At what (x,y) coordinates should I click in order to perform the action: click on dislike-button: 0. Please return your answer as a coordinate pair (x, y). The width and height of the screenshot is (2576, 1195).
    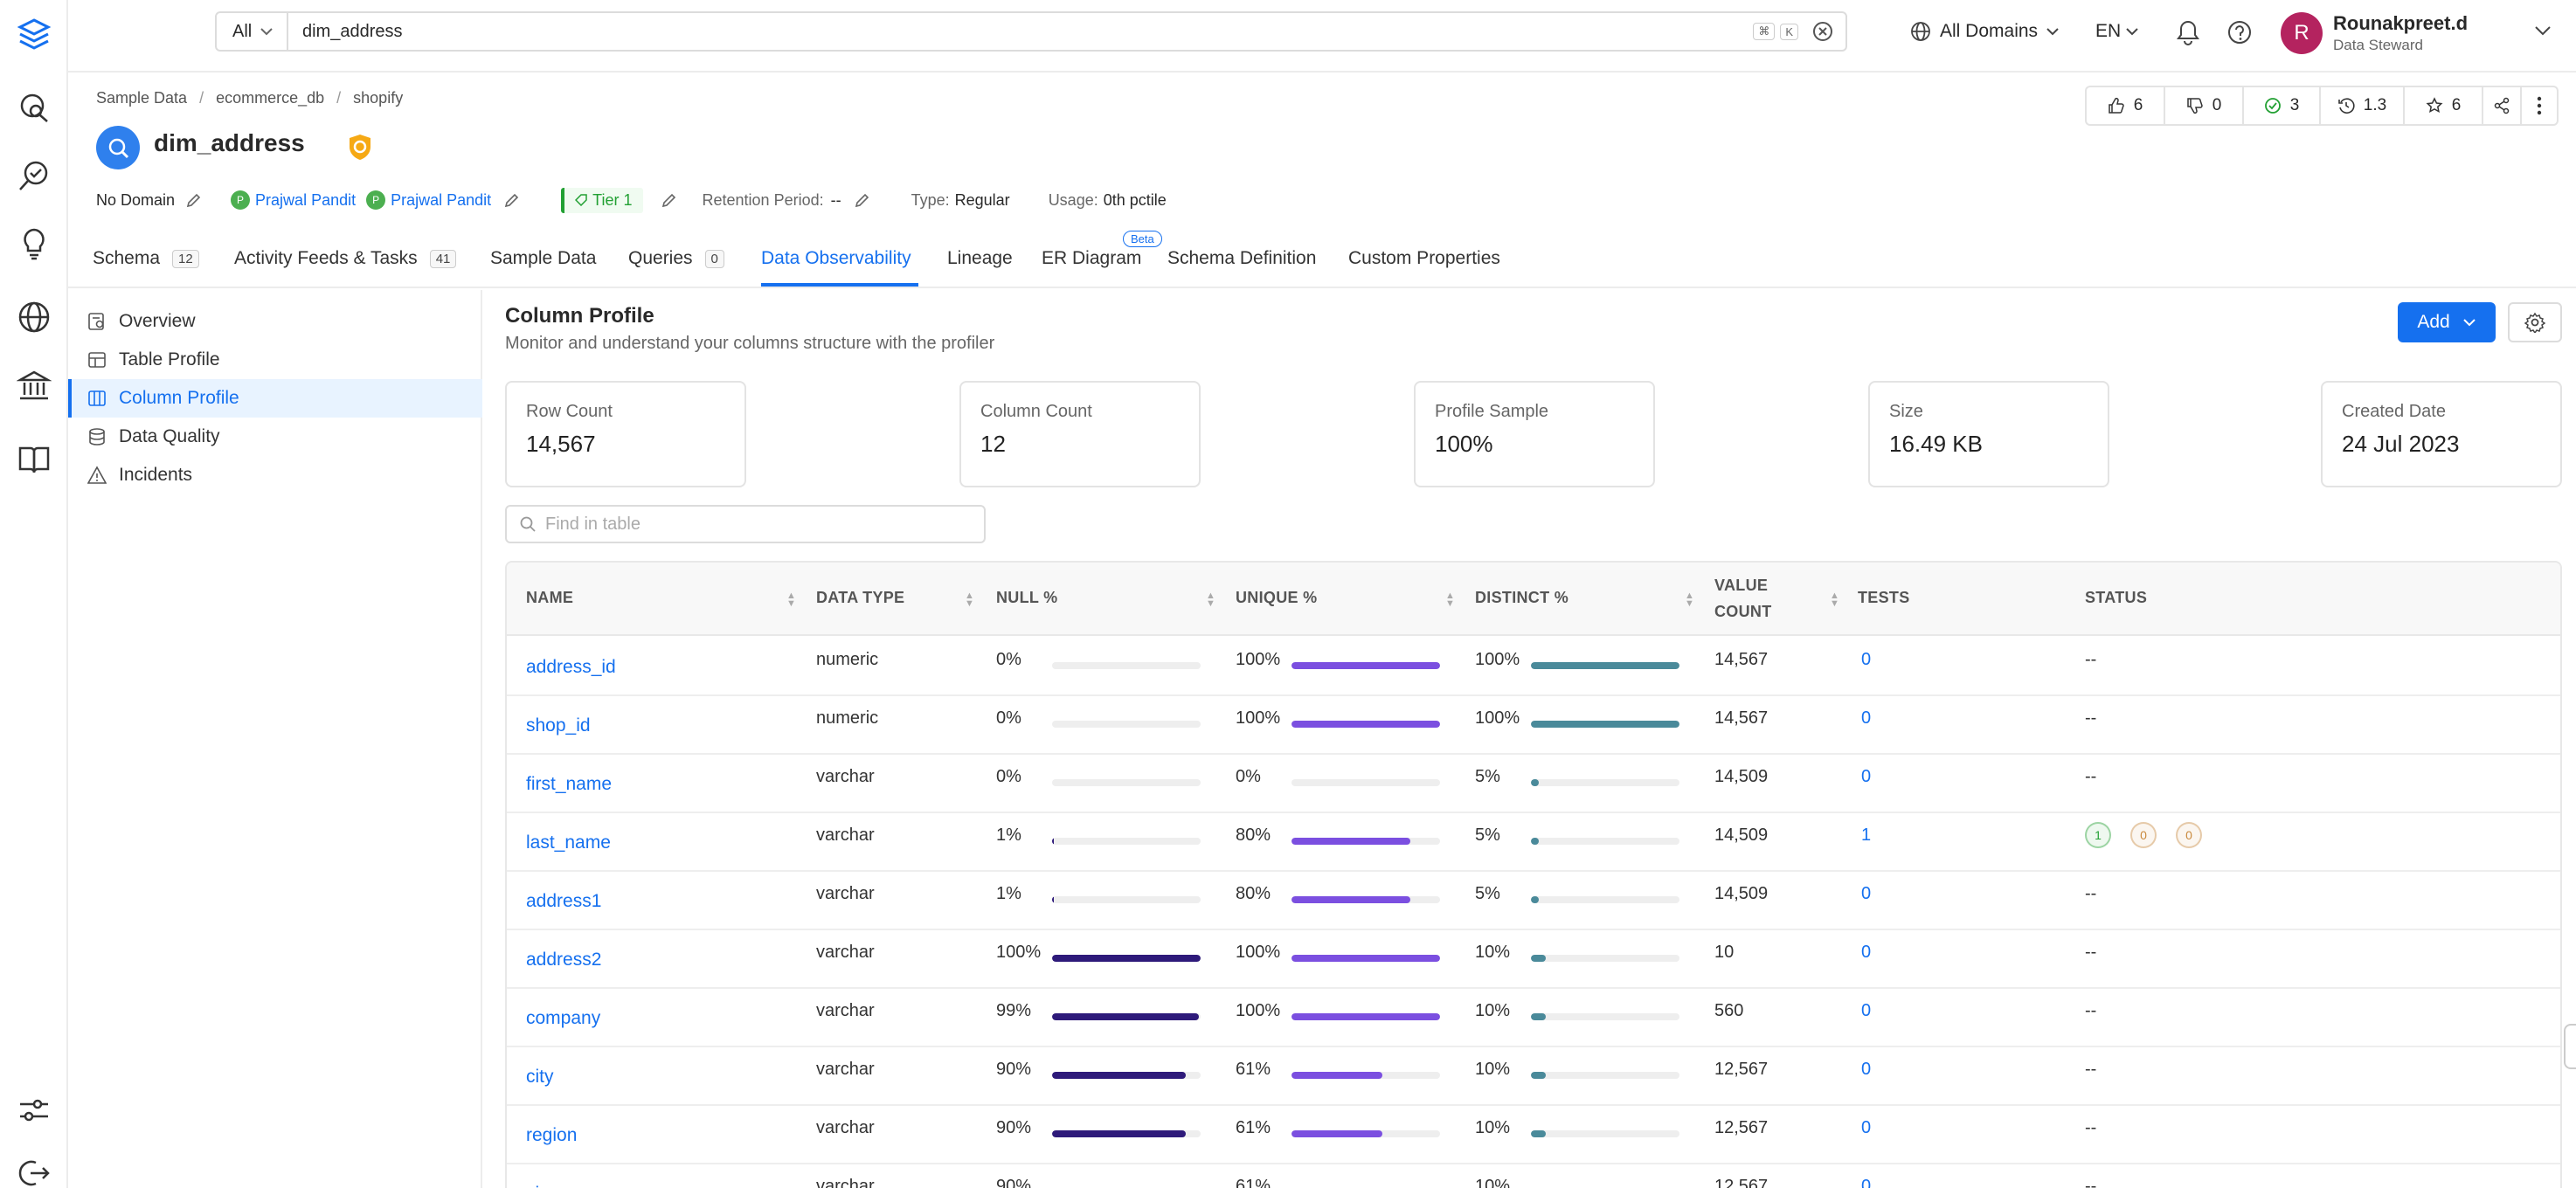
    Looking at the image, I should click on (2203, 106).